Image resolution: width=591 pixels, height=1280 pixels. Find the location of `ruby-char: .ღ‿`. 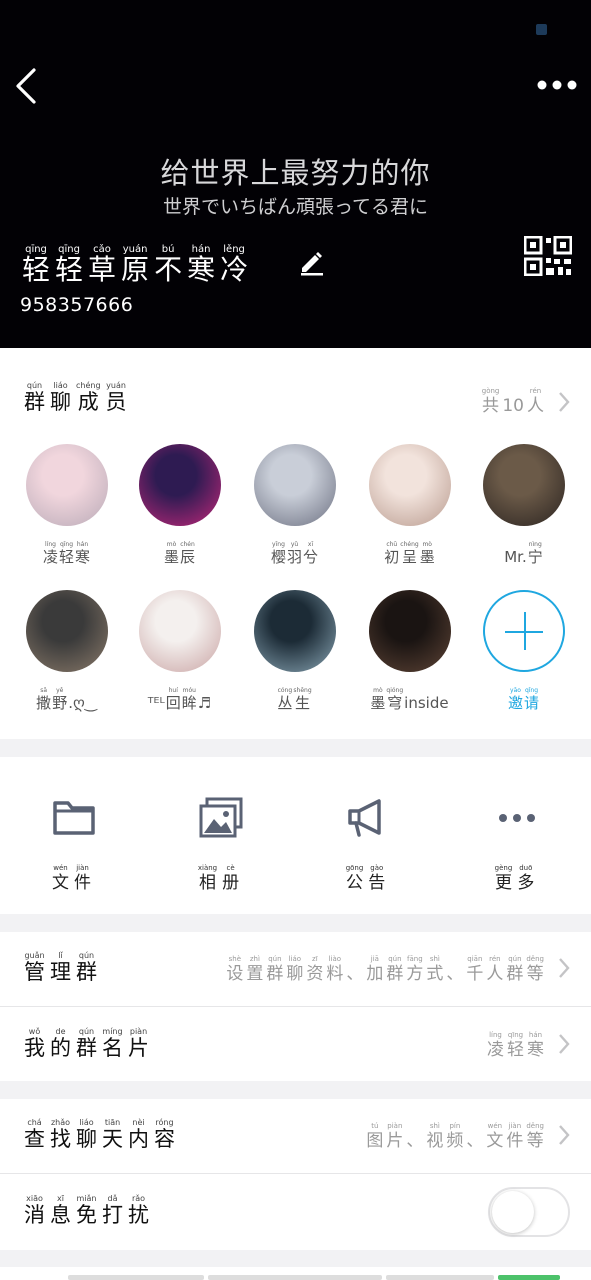

ruby-char: .ღ‿ is located at coordinates (82, 699).